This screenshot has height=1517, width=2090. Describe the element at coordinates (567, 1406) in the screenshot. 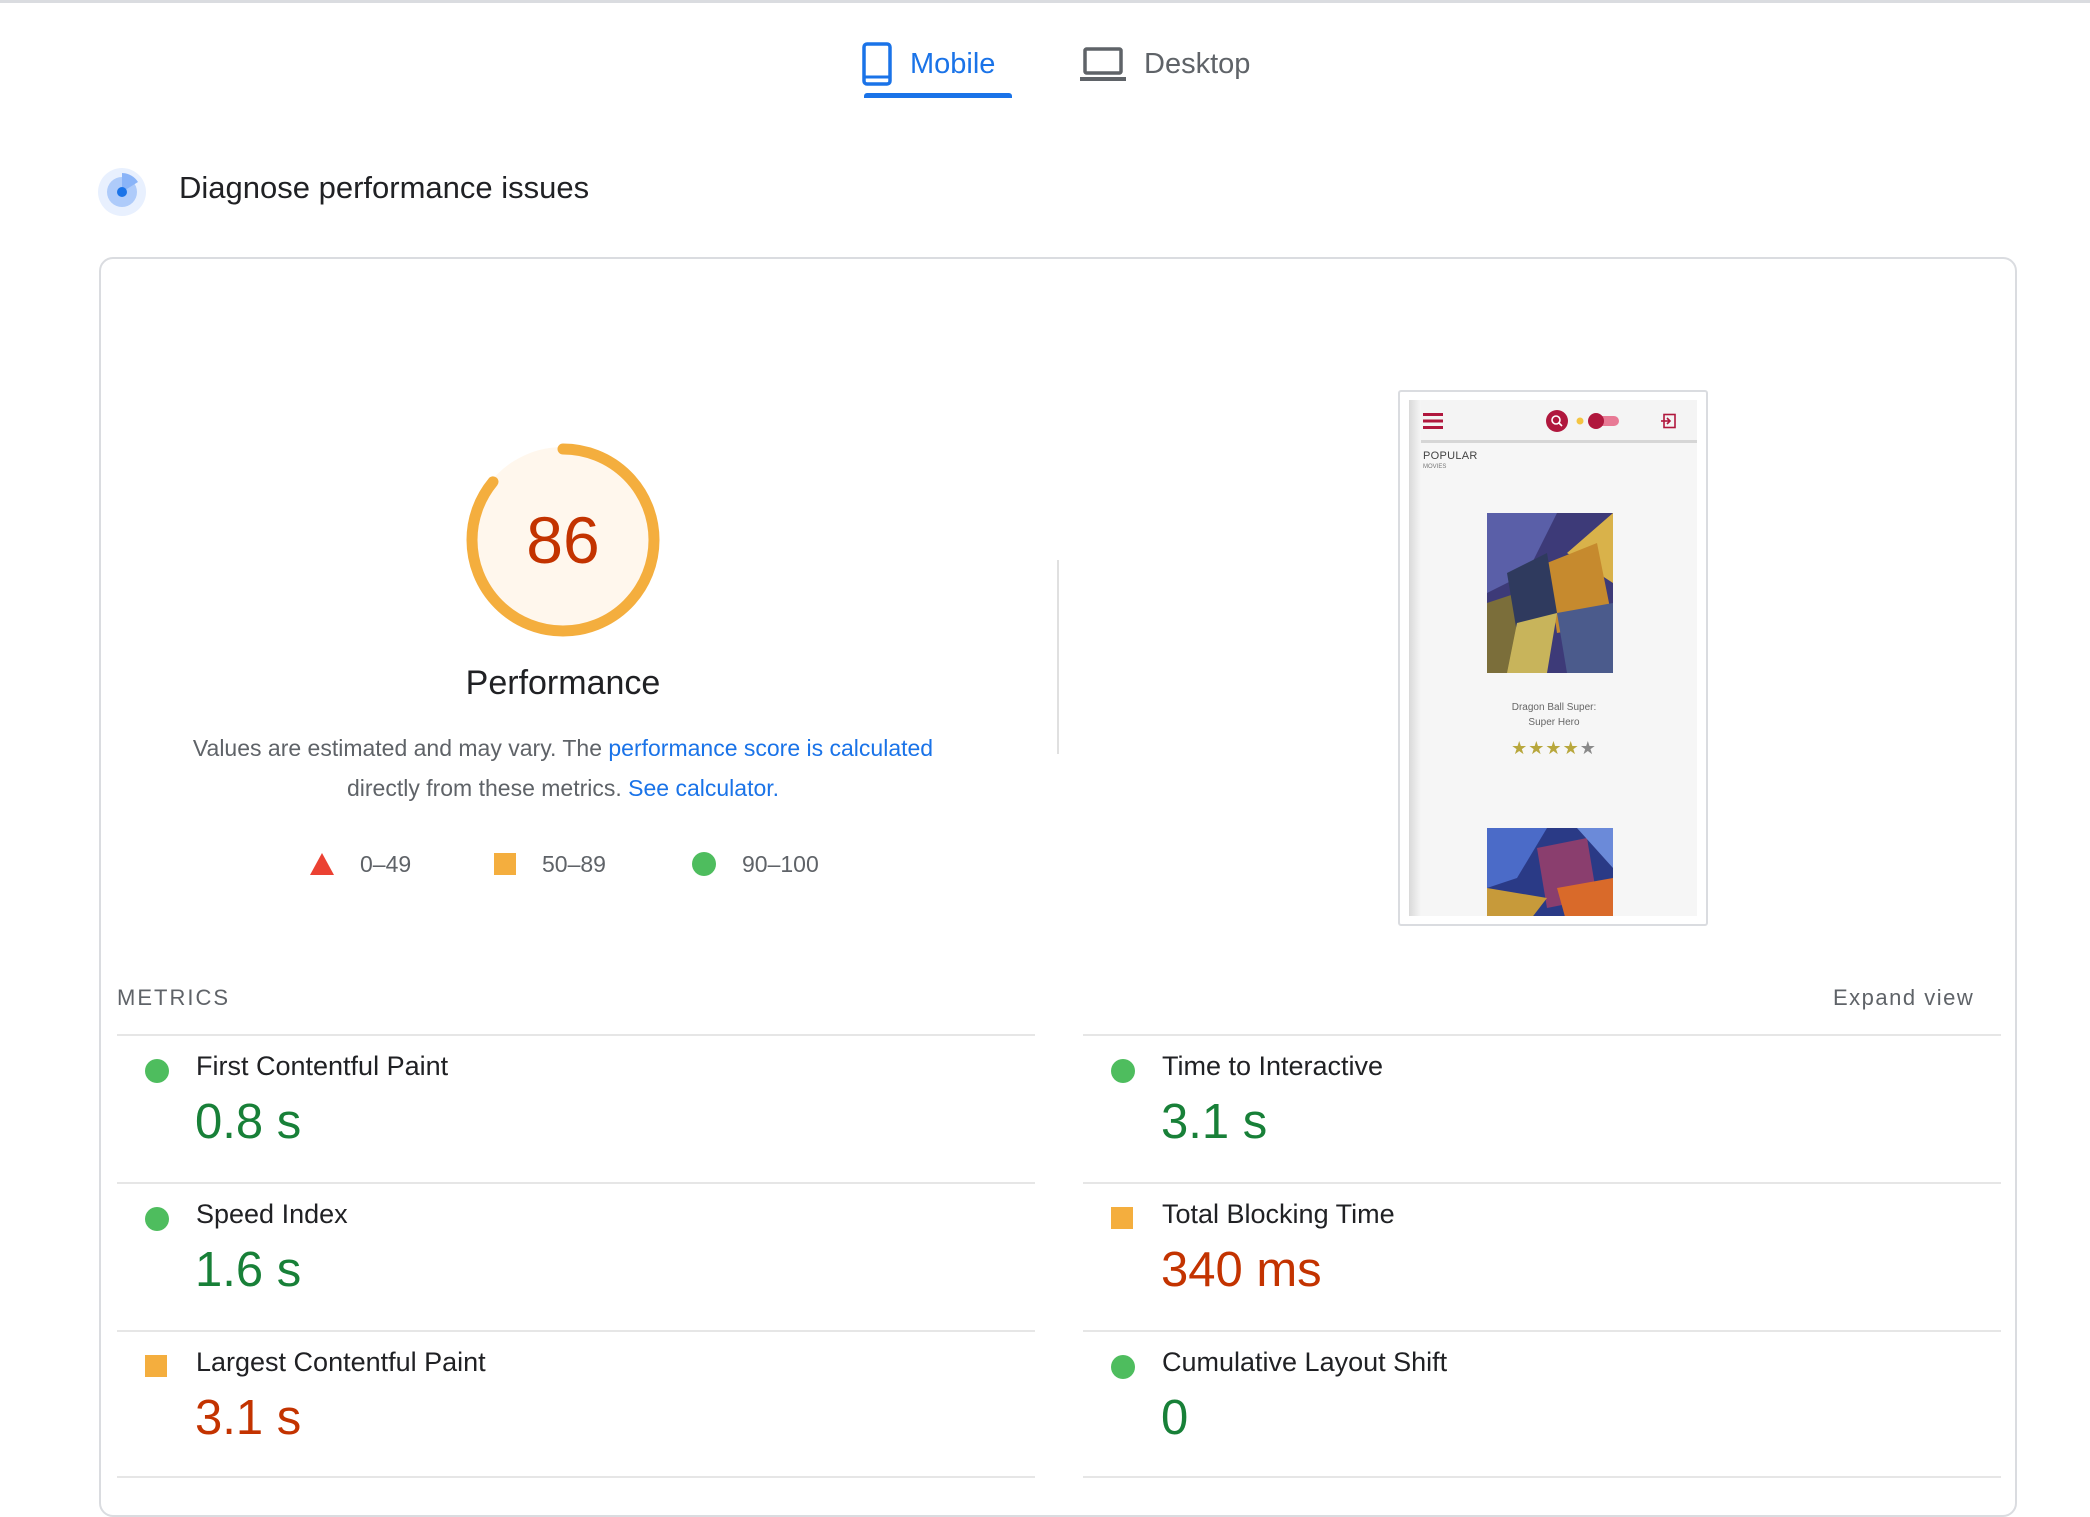

I see `metric-largest-contentful-paint: Largest Contentful Paint 3.1 s` at that location.